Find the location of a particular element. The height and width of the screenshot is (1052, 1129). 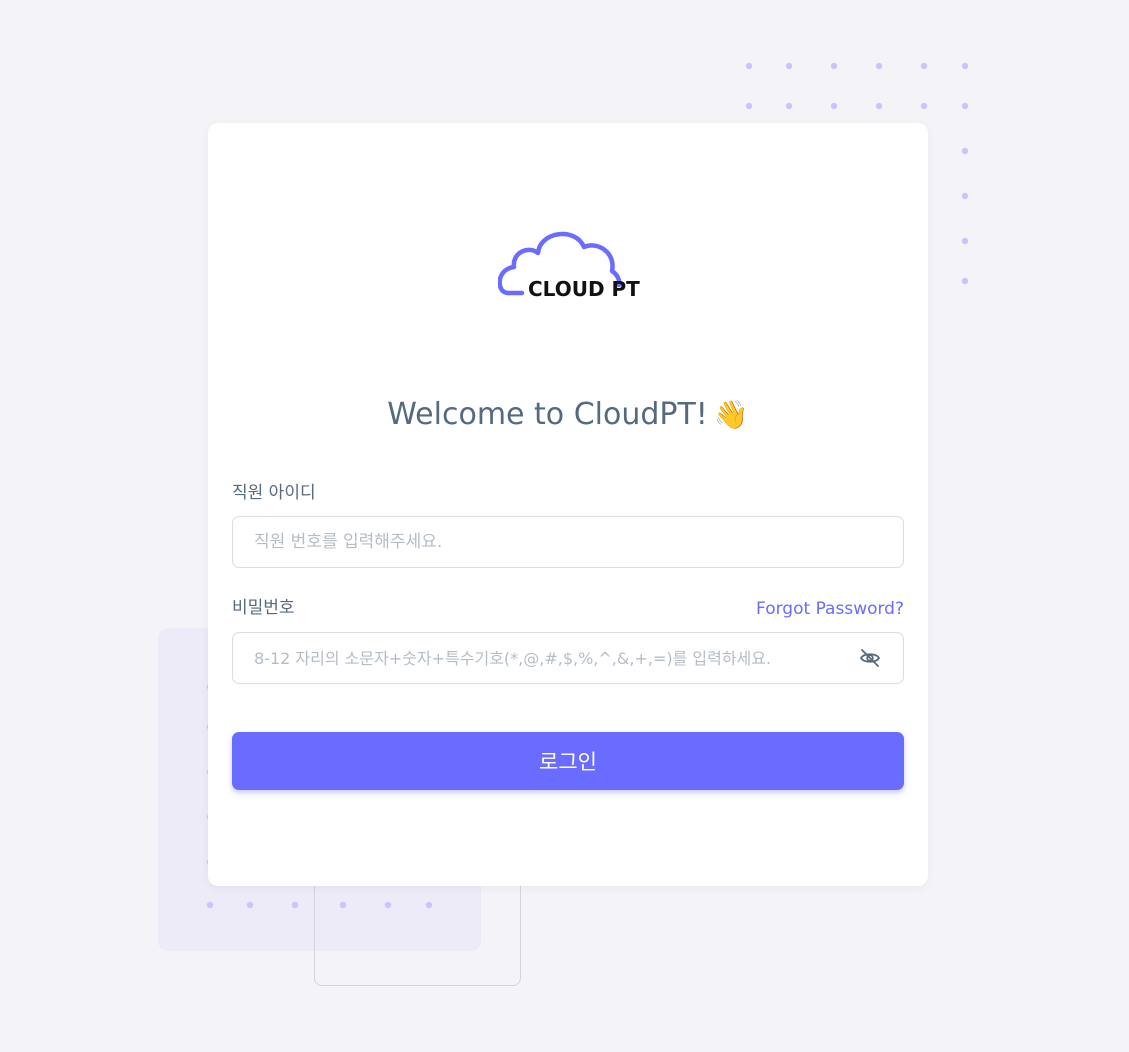

logo-text: CLOUD PT is located at coordinates (584, 289).